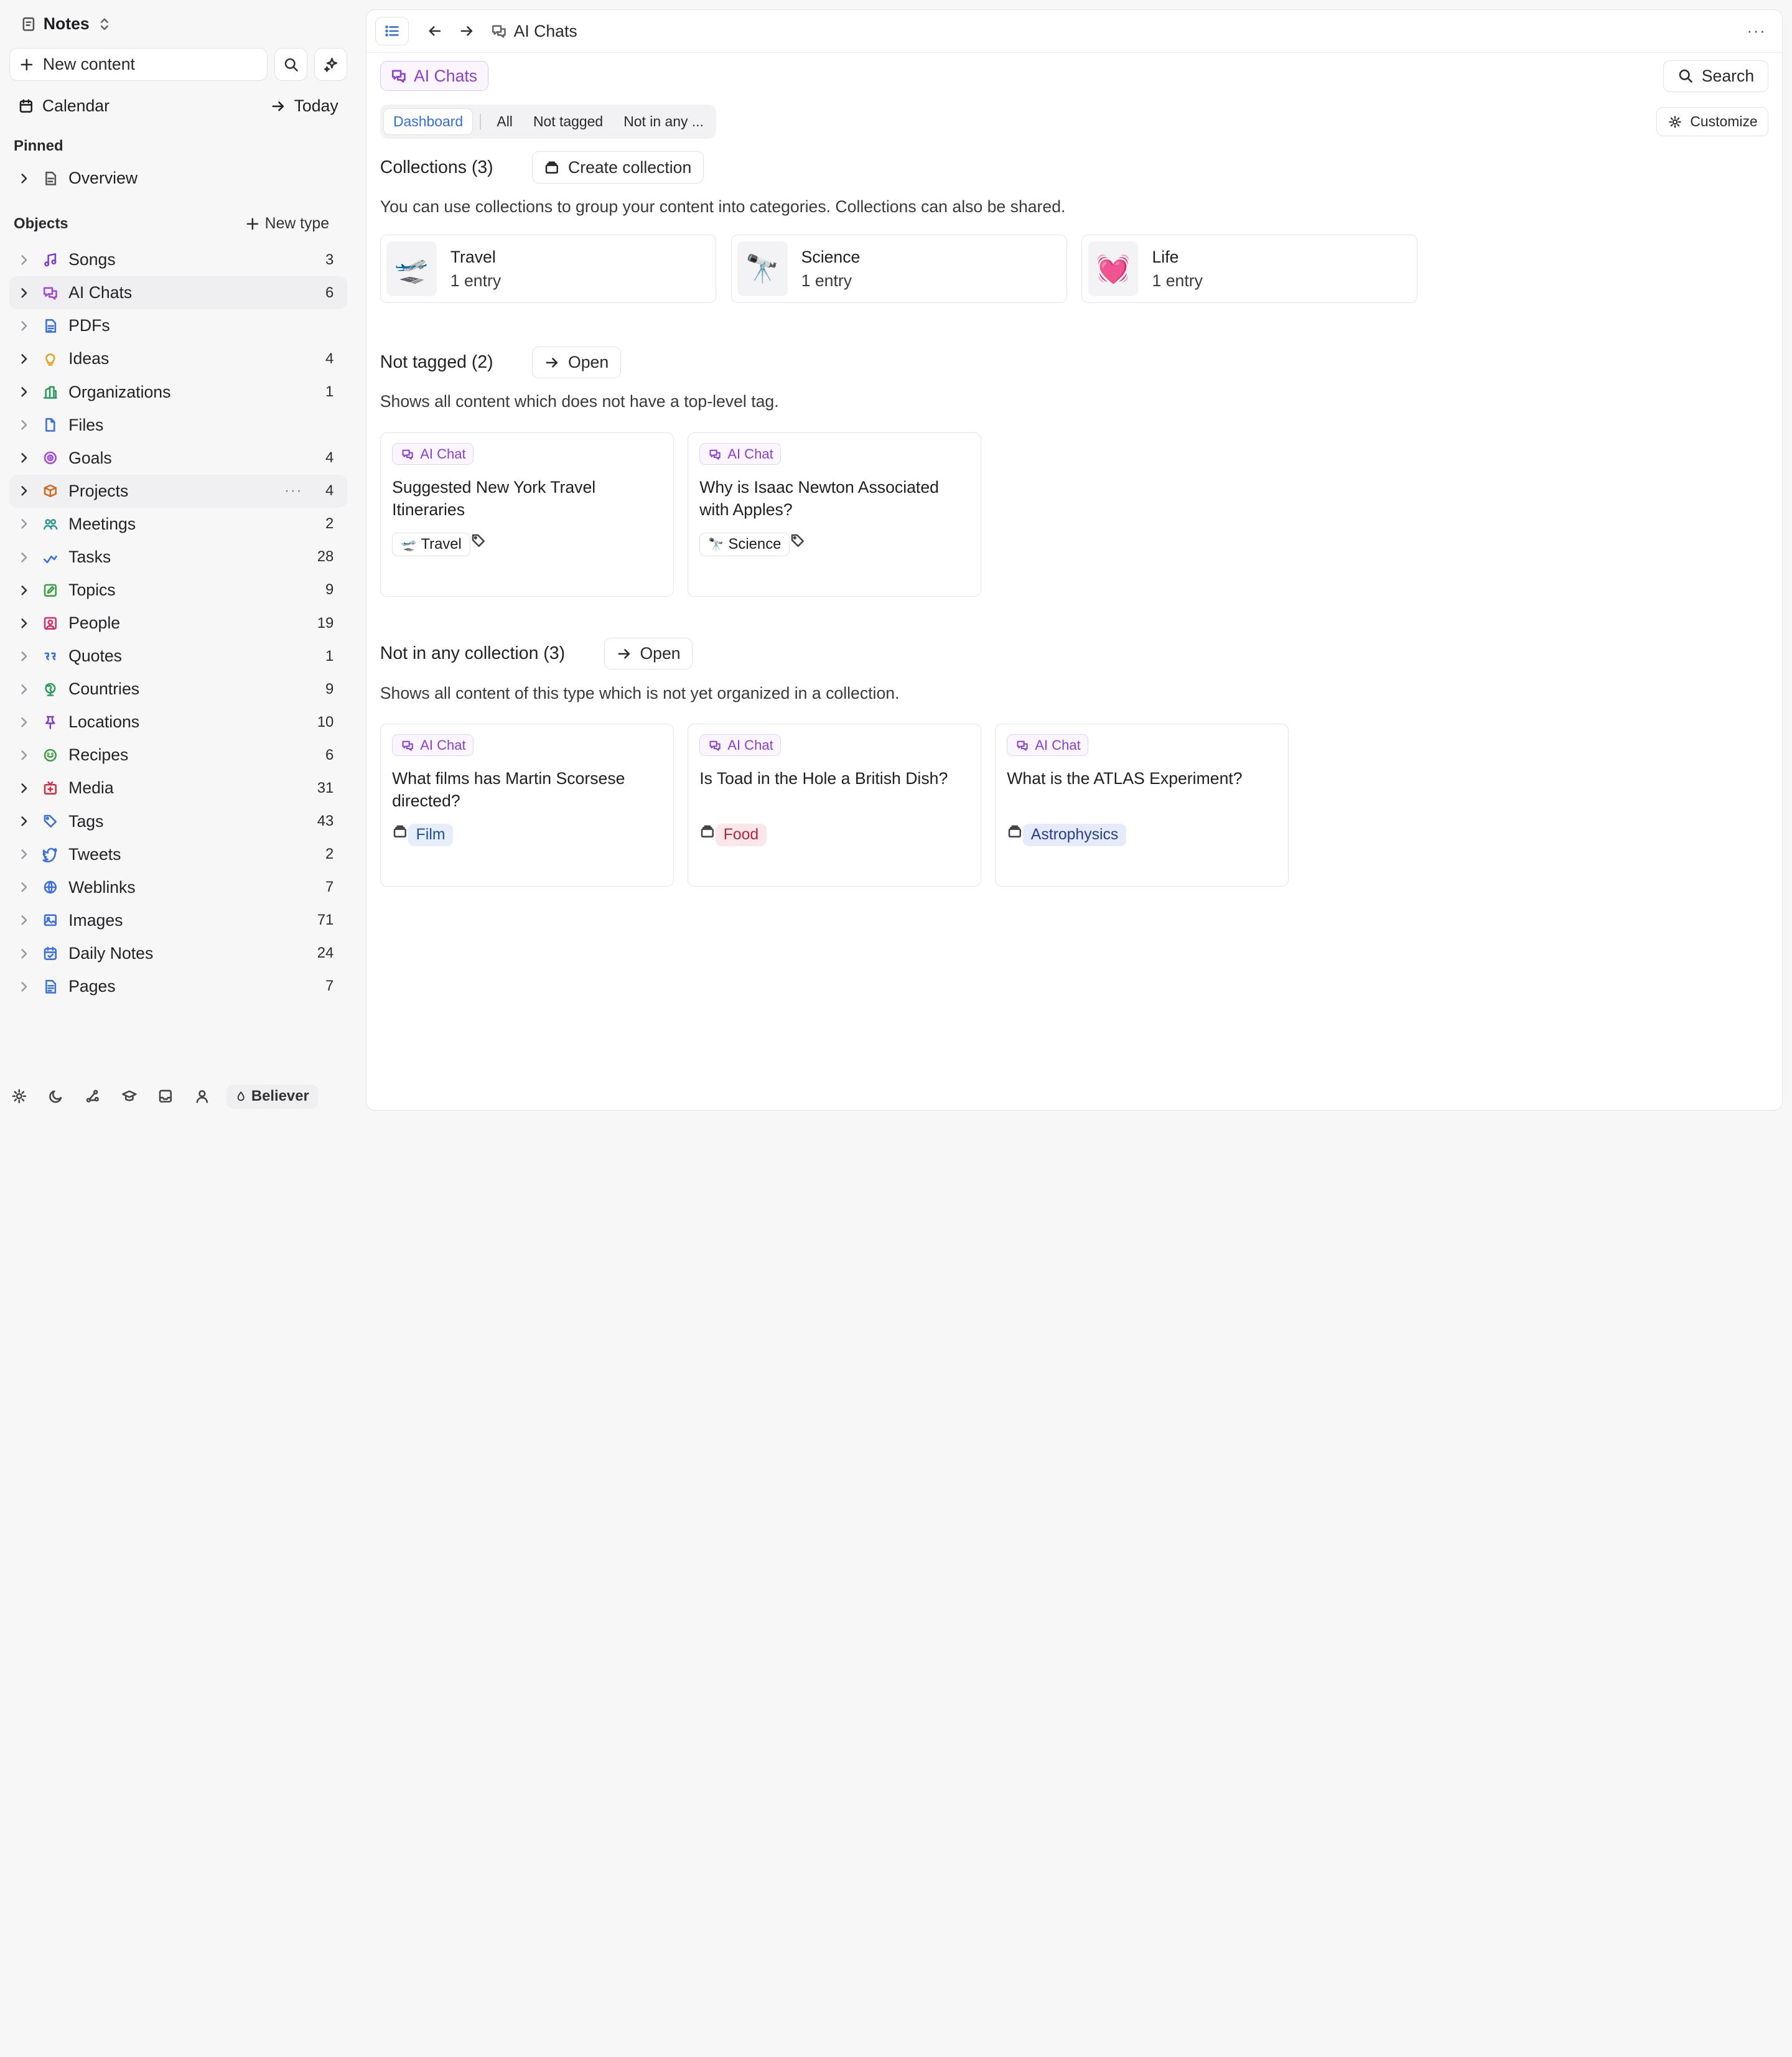  What do you see at coordinates (19, 1096) in the screenshot?
I see `gear-icon` at bounding box center [19, 1096].